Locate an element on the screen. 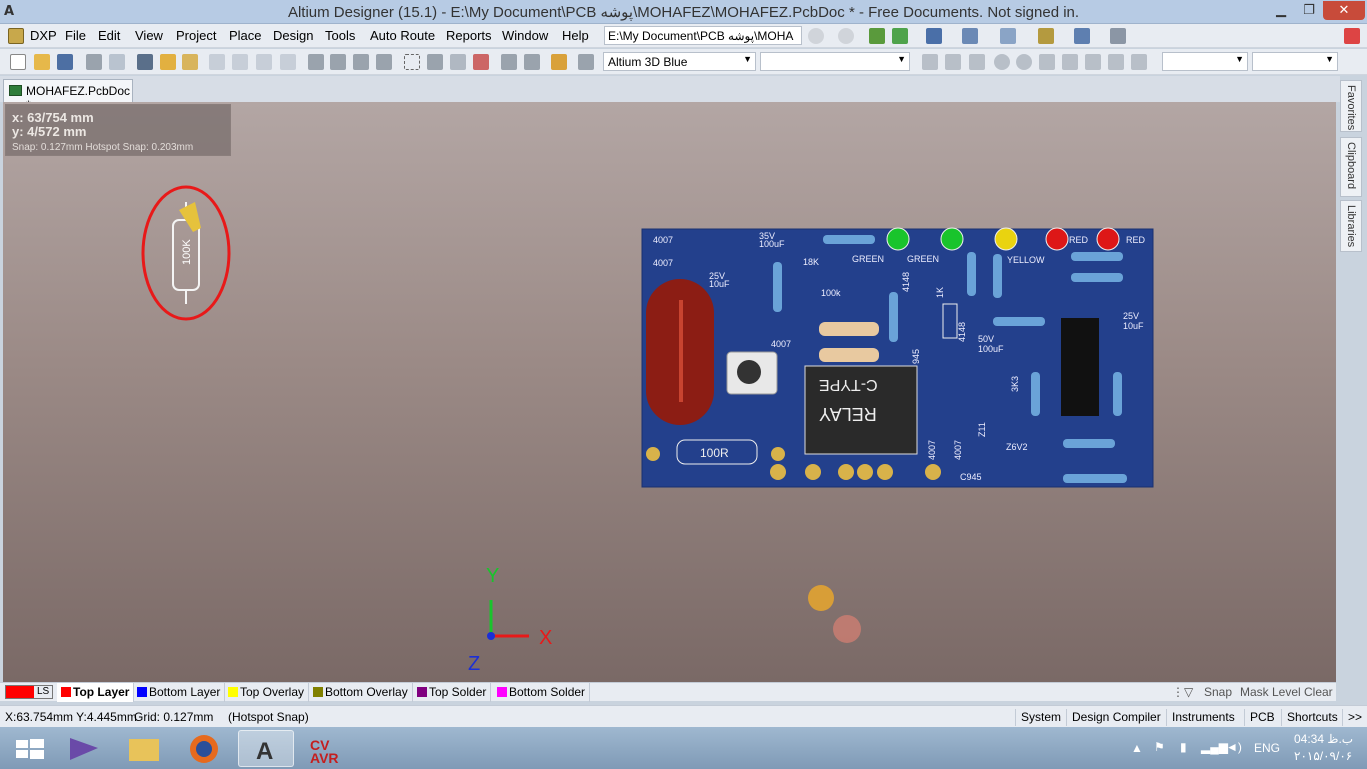  new-icon is located at coordinates (18, 62).